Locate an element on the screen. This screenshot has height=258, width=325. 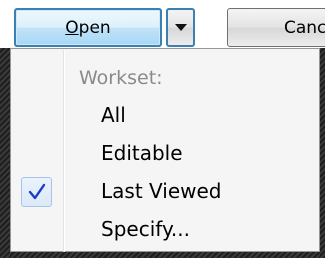
open-button-accelerator: O is located at coordinates (72, 27).